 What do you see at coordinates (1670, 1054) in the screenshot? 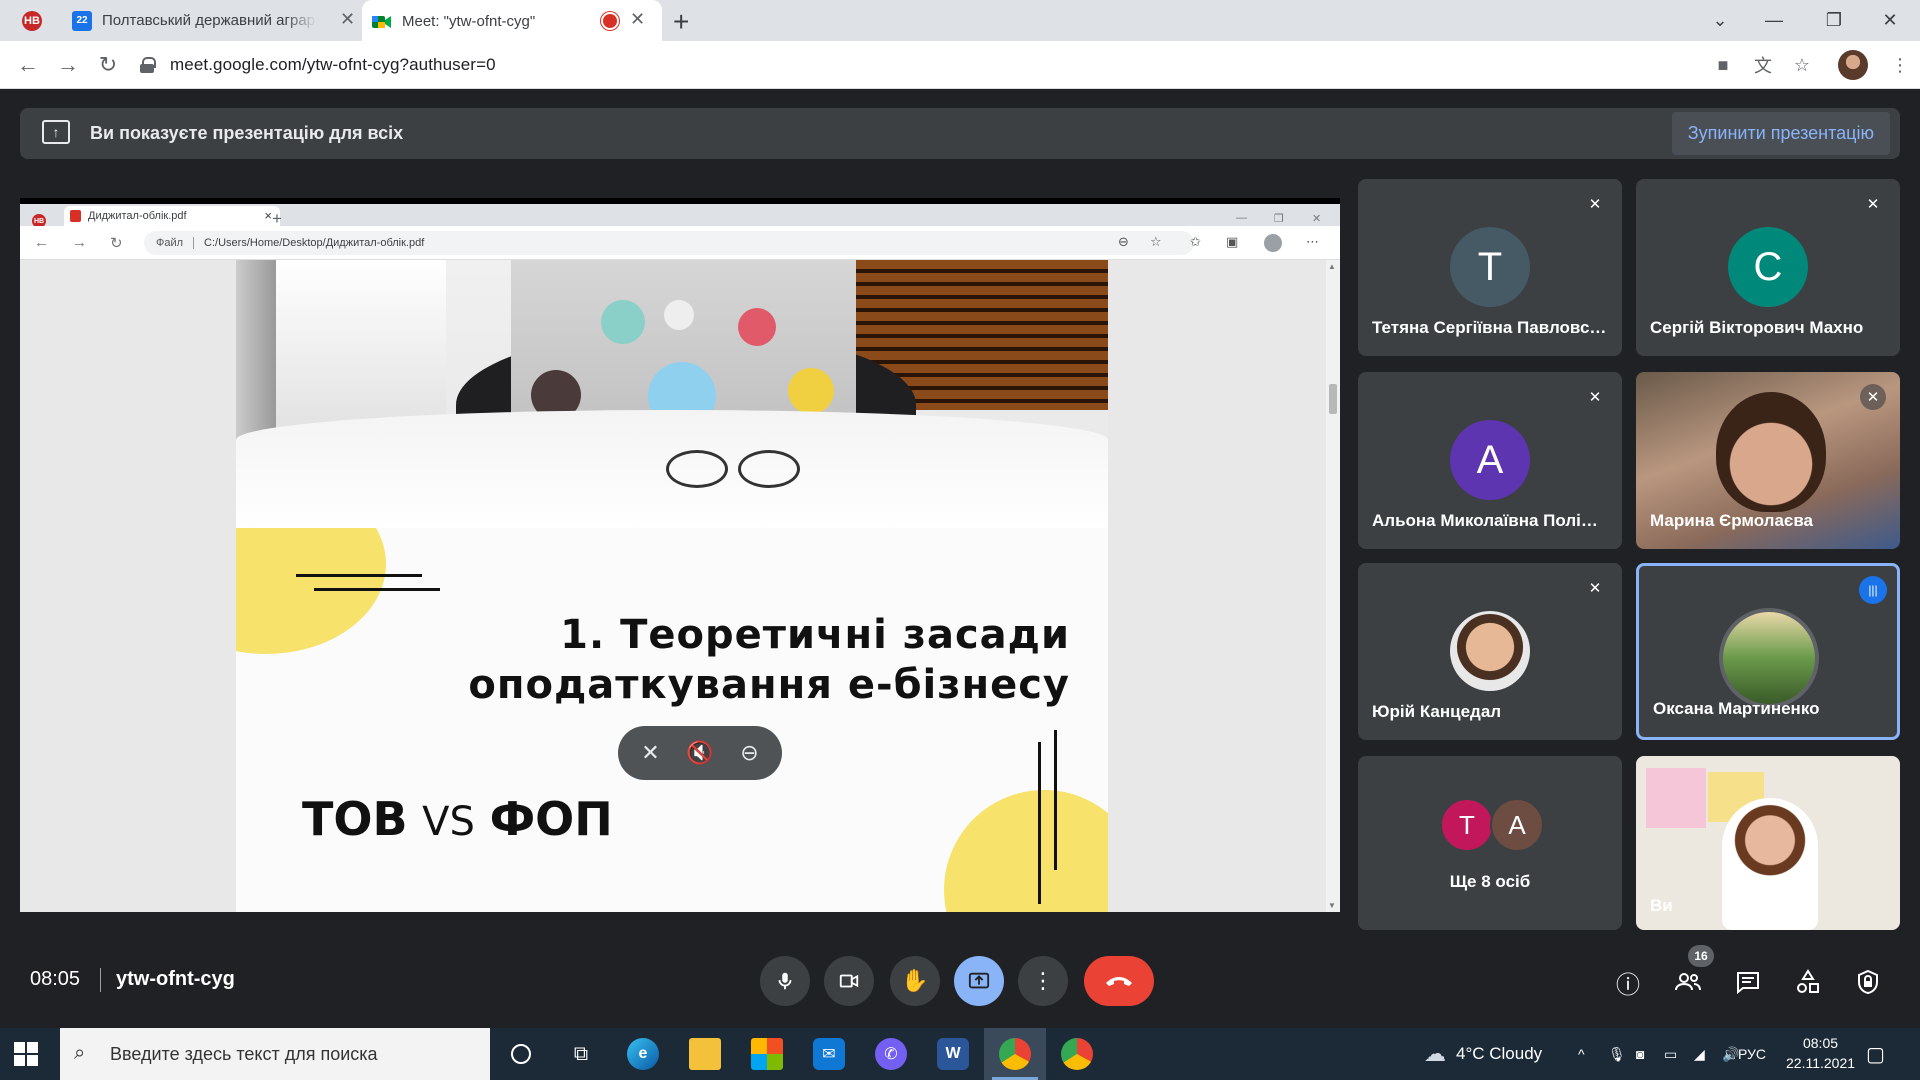
I see `battery-icon: ▭` at bounding box center [1670, 1054].